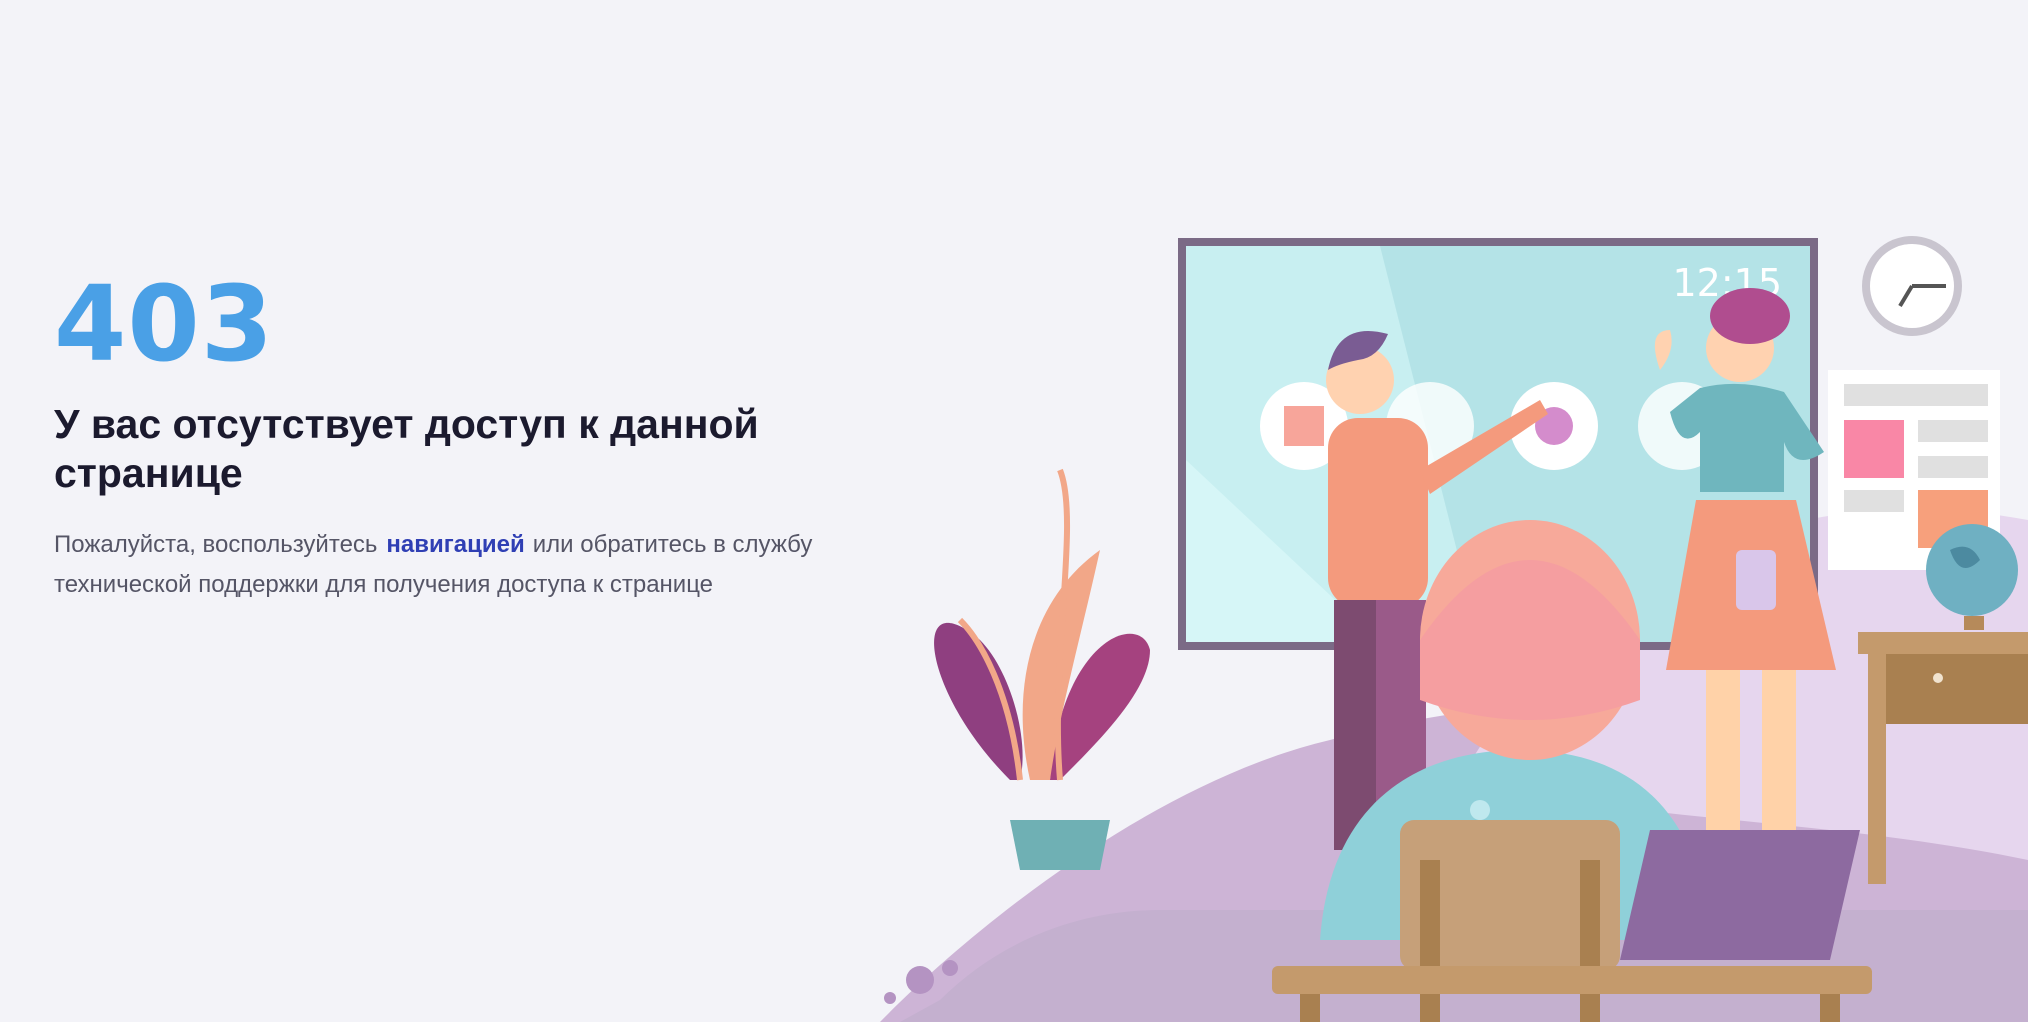 The width and height of the screenshot is (2028, 1022). Describe the element at coordinates (216, 544) in the screenshot. I see `error-message-before: Пожалуйста, воспользуйтесь` at that location.